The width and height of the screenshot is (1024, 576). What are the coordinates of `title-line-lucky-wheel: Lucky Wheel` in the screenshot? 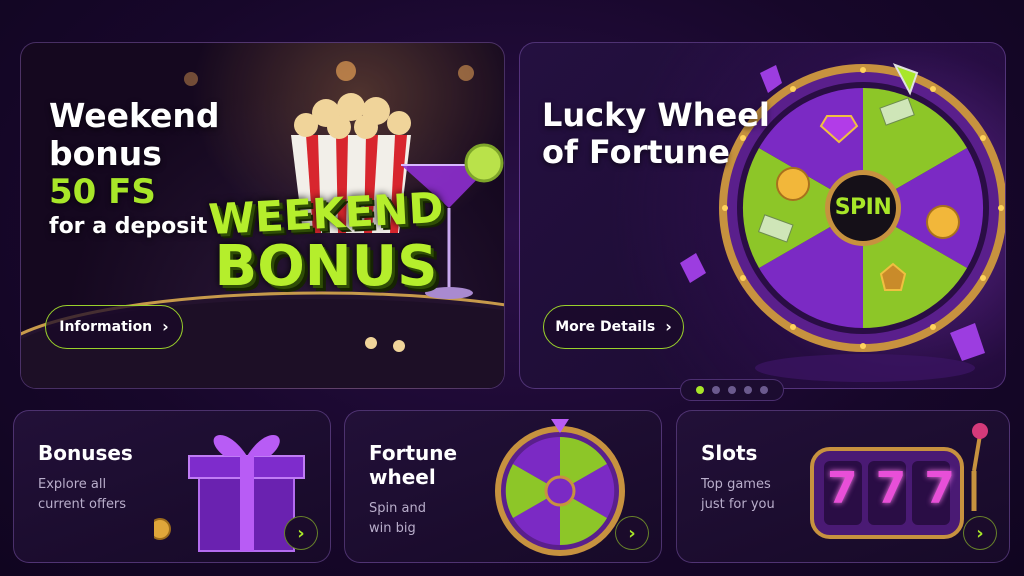 It's located at (656, 115).